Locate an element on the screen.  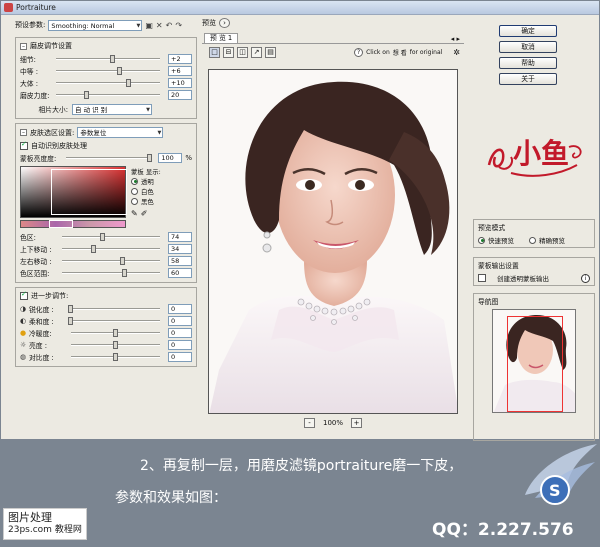
delete-icon: ✕ is located at coordinates (159, 25).